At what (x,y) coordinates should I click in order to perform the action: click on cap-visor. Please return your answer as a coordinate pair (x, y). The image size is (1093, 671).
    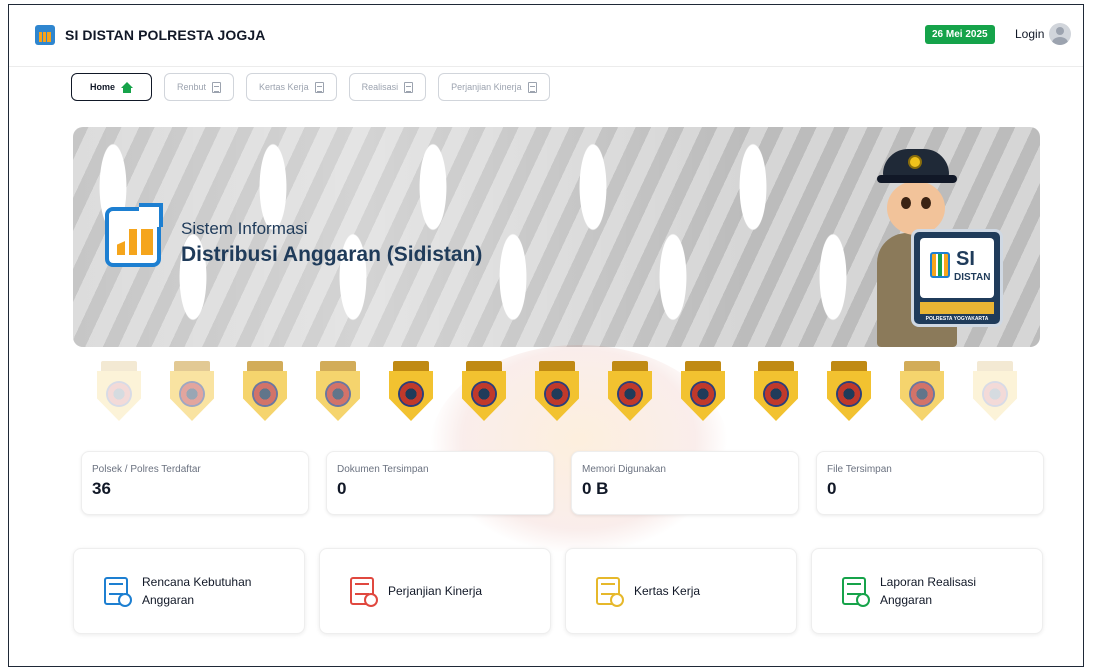
    Looking at the image, I should click on (917, 179).